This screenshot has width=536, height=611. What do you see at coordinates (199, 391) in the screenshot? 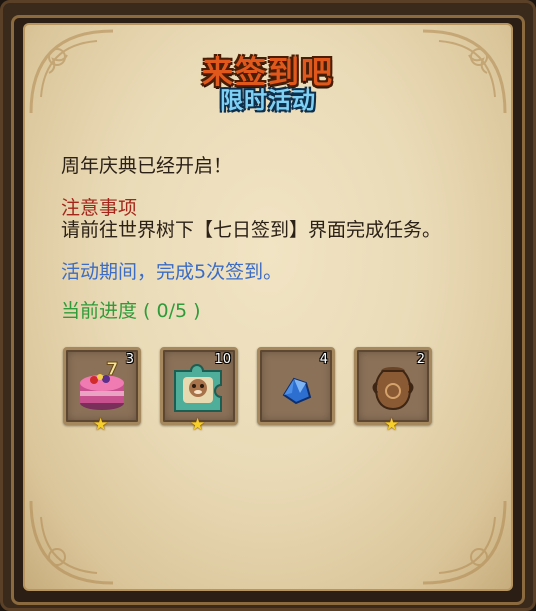
I see `reward-slot-2: 10 ★` at bounding box center [199, 391].